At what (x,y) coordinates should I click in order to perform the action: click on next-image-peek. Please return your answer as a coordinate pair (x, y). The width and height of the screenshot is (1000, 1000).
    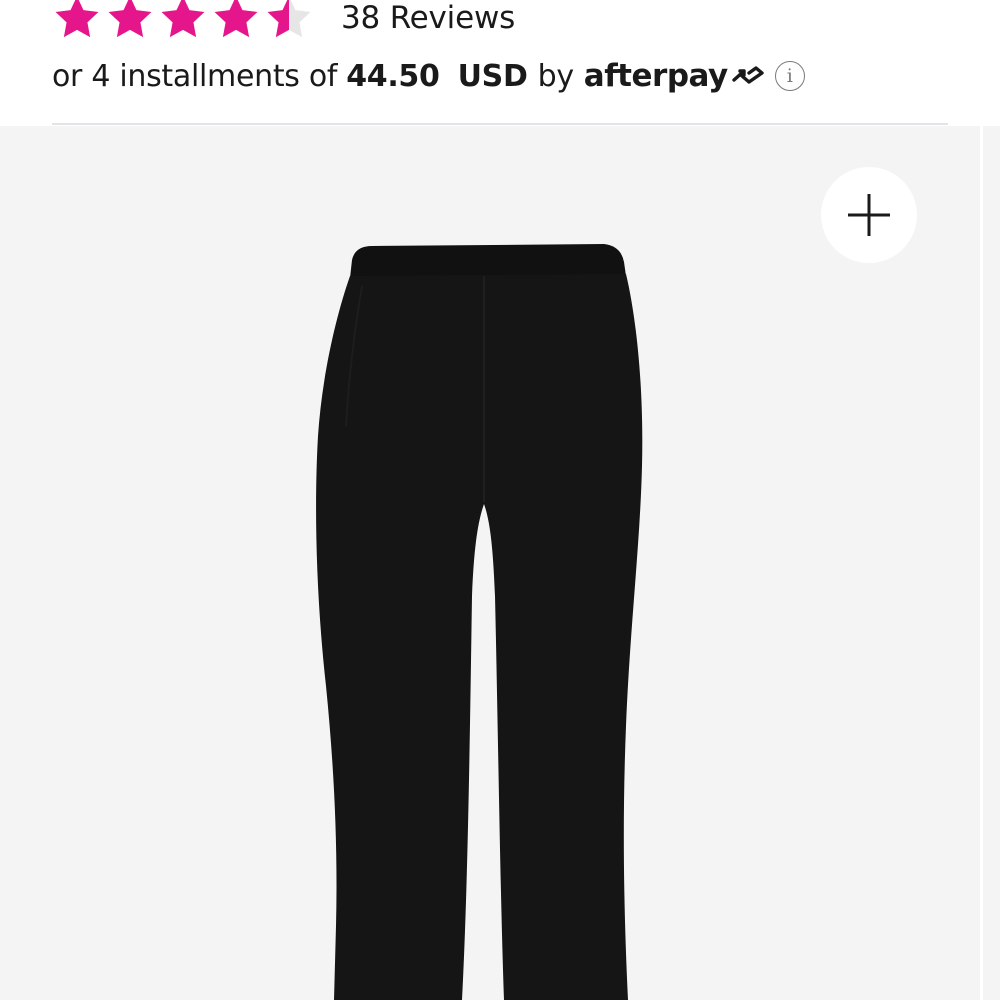
    Looking at the image, I should click on (991, 563).